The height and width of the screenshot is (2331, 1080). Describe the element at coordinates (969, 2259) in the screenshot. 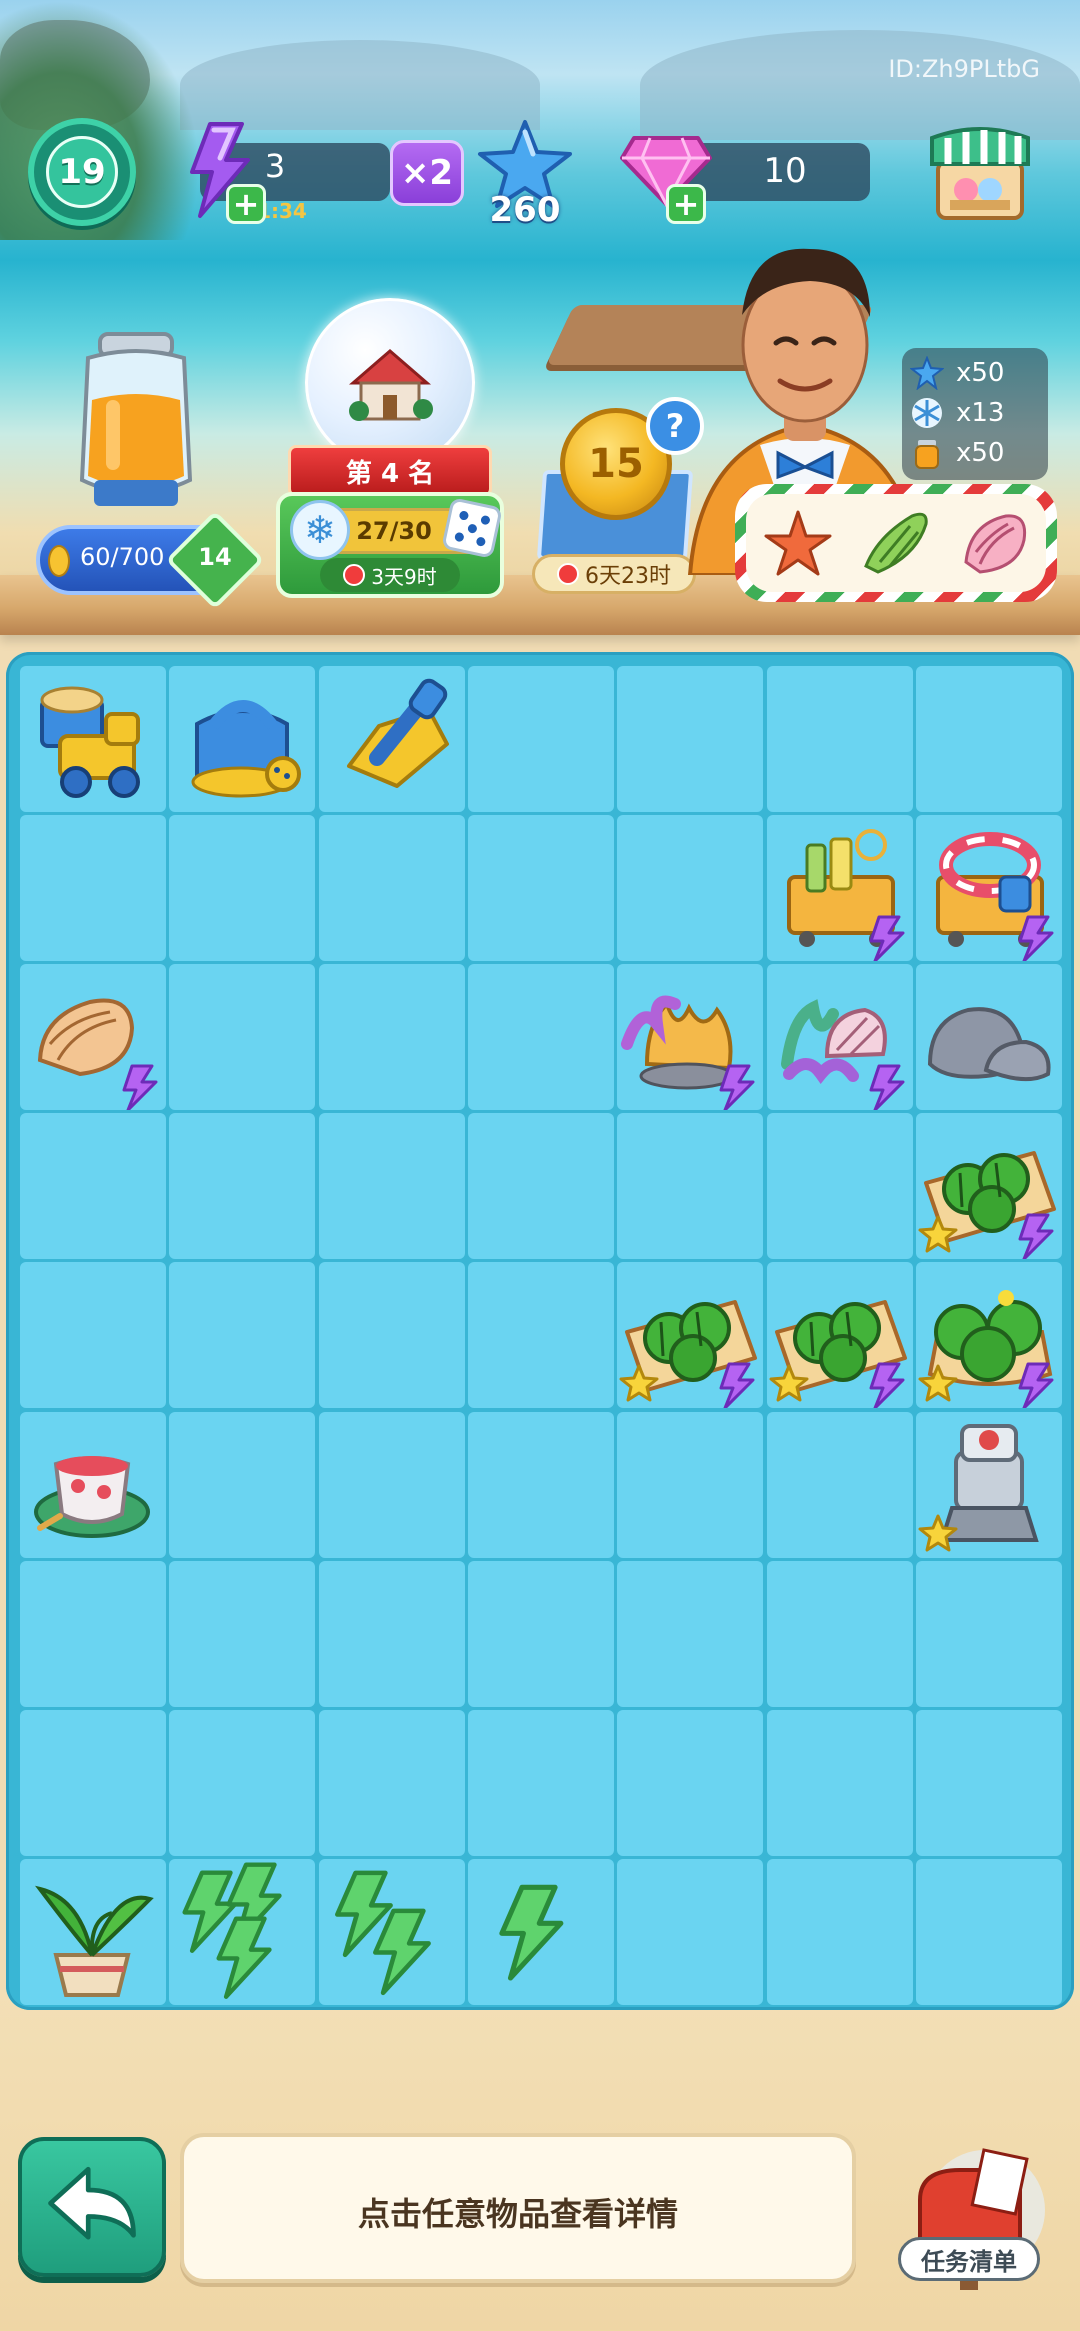

I see `task-list-button: 任务清单` at that location.